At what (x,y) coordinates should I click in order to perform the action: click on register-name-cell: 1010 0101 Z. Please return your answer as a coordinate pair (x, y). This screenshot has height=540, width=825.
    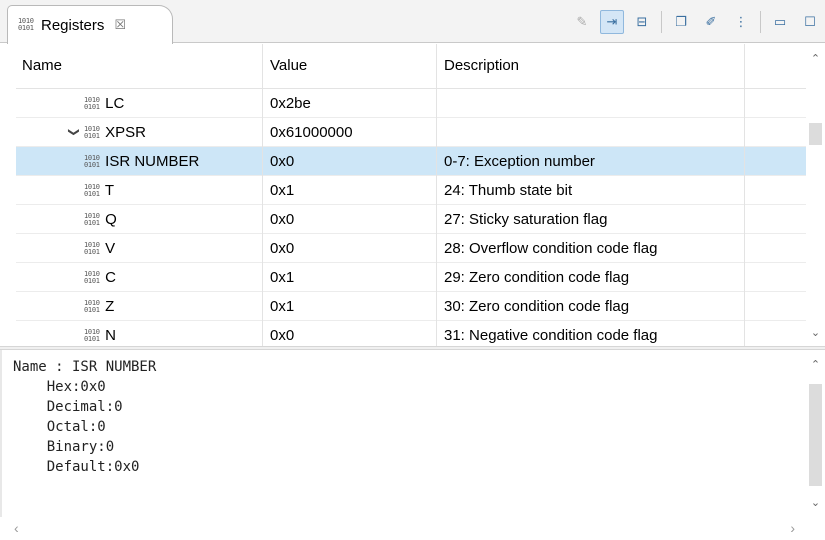
    Looking at the image, I should click on (139, 306).